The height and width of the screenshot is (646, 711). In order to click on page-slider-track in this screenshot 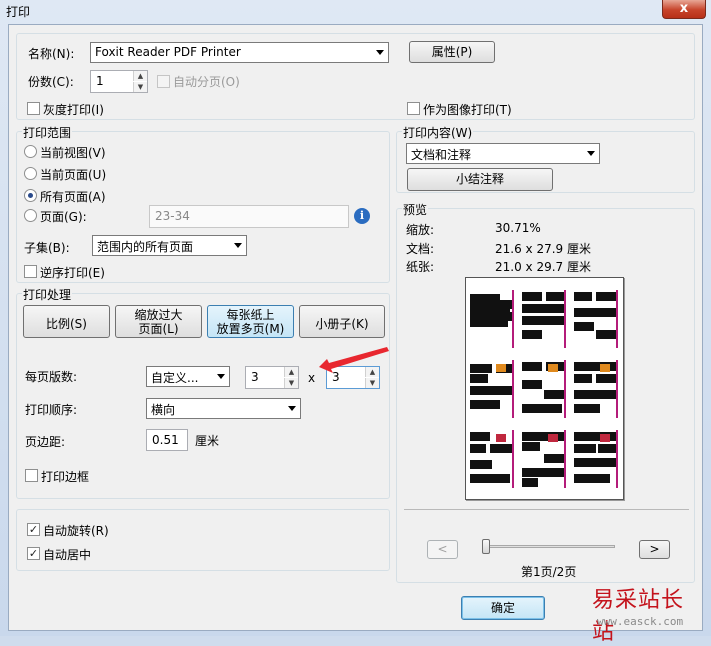, I will do `click(550, 546)`.